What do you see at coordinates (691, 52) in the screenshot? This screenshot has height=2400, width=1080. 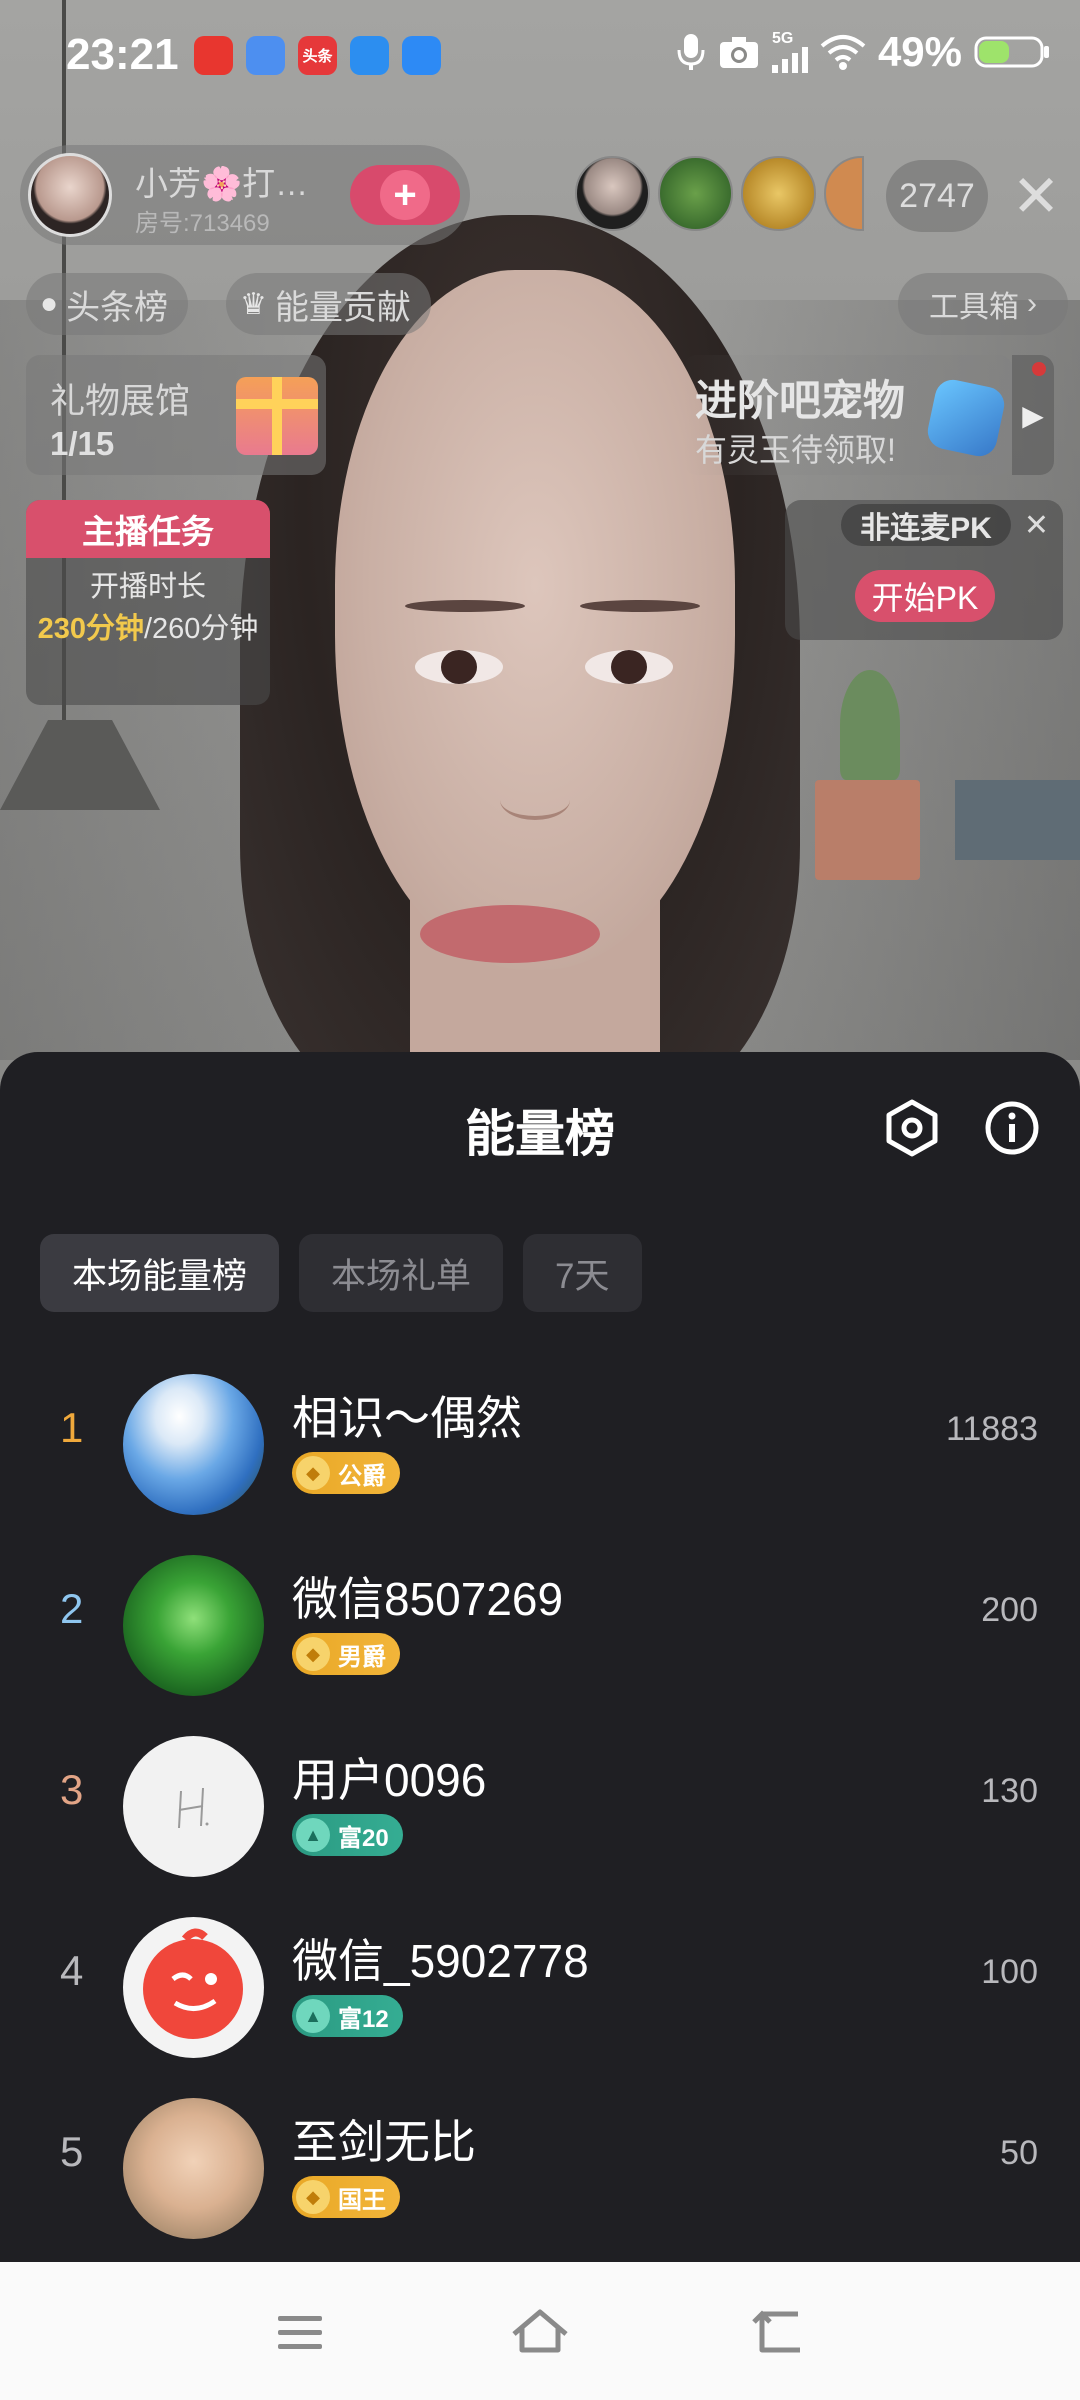 I see `mic-icon` at bounding box center [691, 52].